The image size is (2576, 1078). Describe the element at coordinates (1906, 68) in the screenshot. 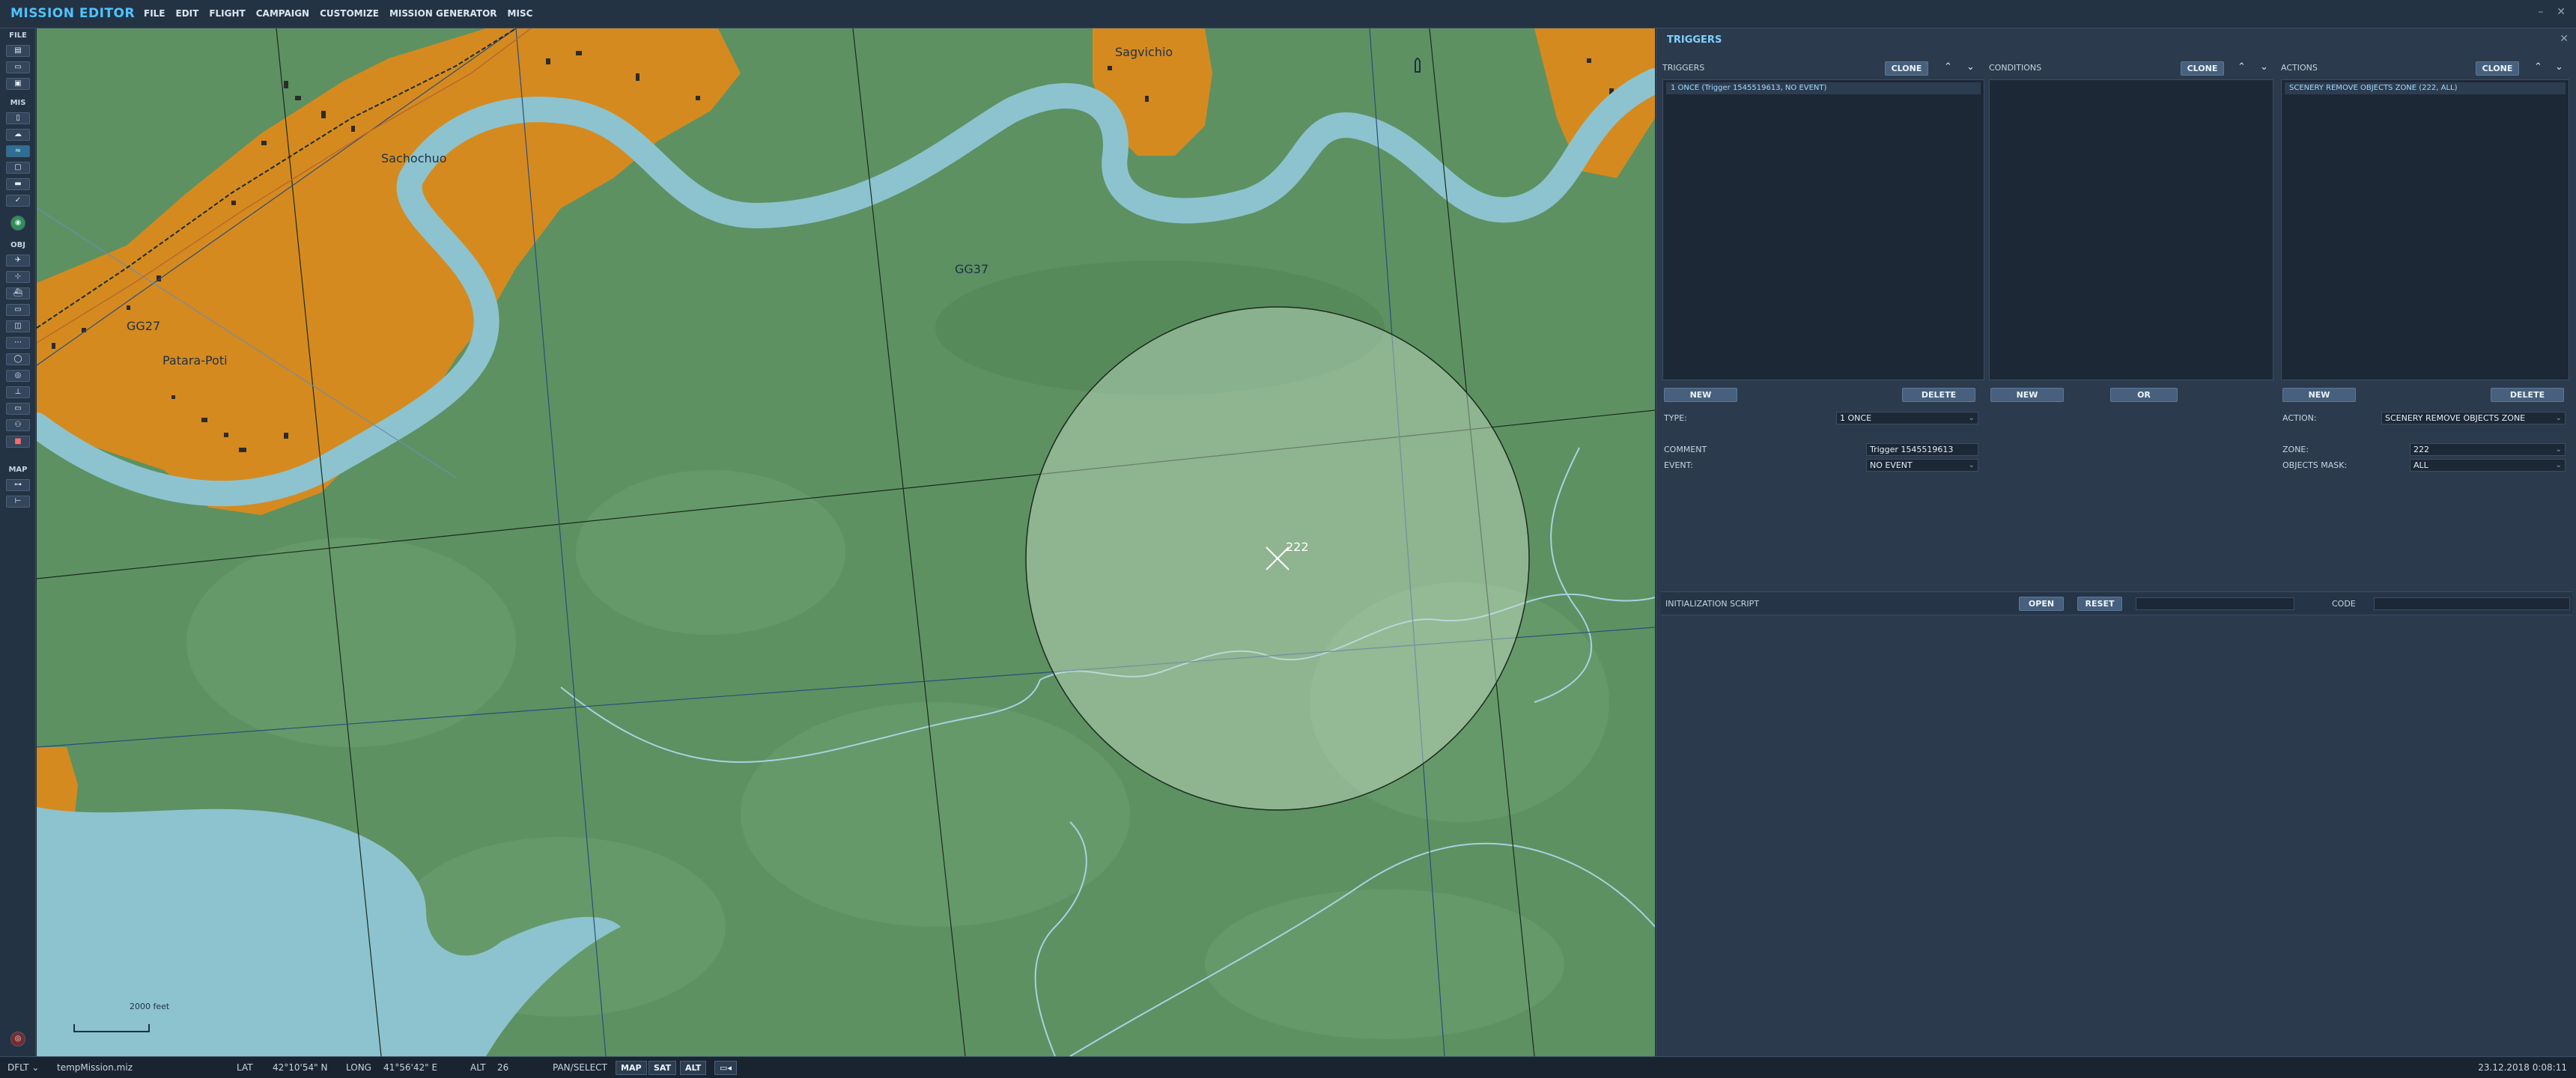

I see `triggers-clone-button: CLONE` at that location.